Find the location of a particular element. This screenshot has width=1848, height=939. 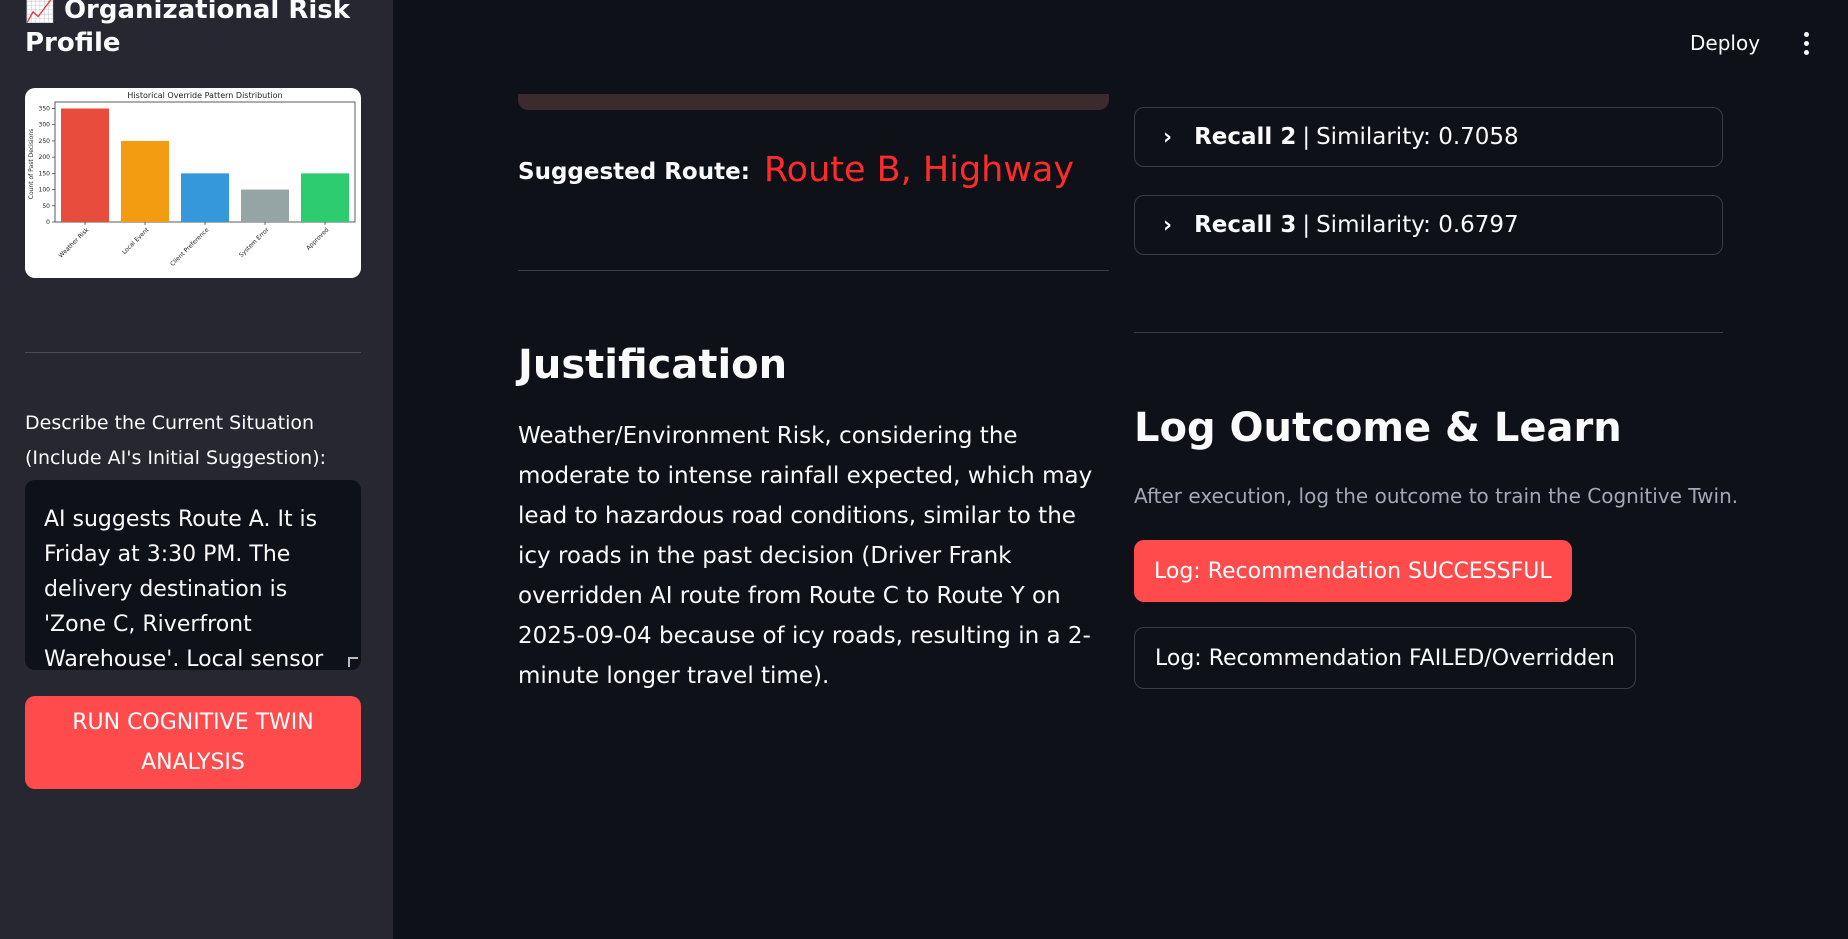

run-analysis-button: RUN COGNITIVE TWIN ANALYSIS is located at coordinates (193, 742).